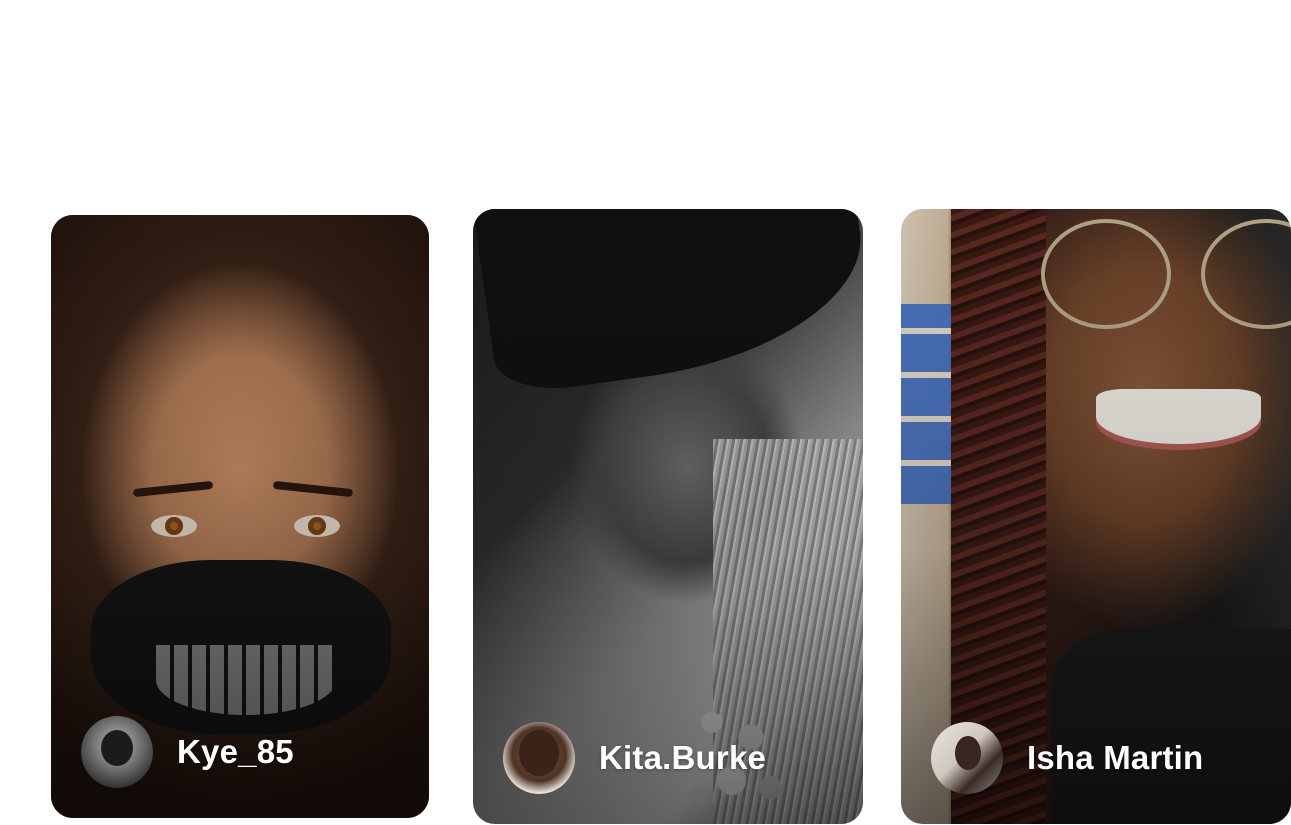 The height and width of the screenshot is (825, 1291). What do you see at coordinates (682, 758) in the screenshot?
I see `creator-name: Kita.Burke` at bounding box center [682, 758].